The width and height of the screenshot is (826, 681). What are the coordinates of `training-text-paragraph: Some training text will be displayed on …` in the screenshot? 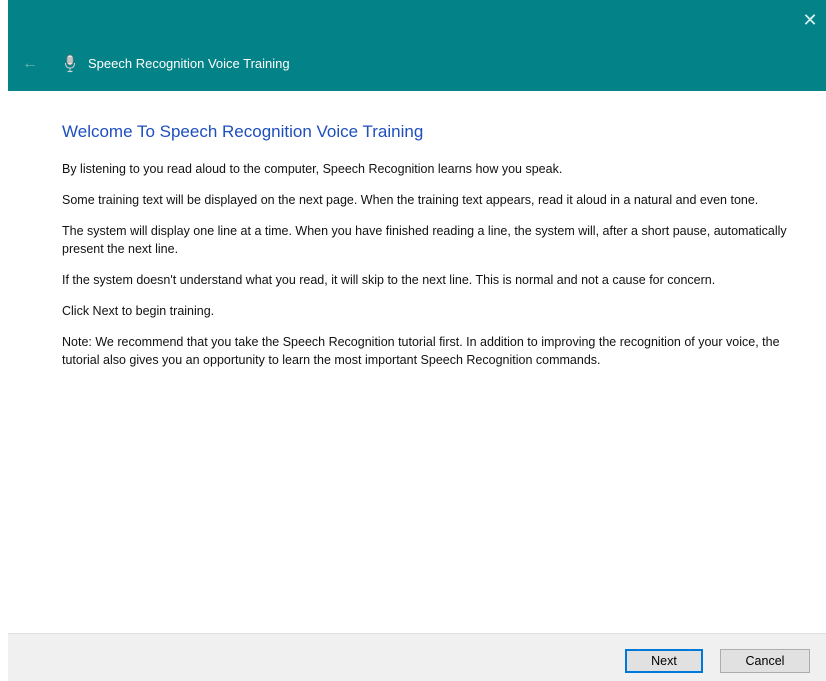 It's located at (410, 200).